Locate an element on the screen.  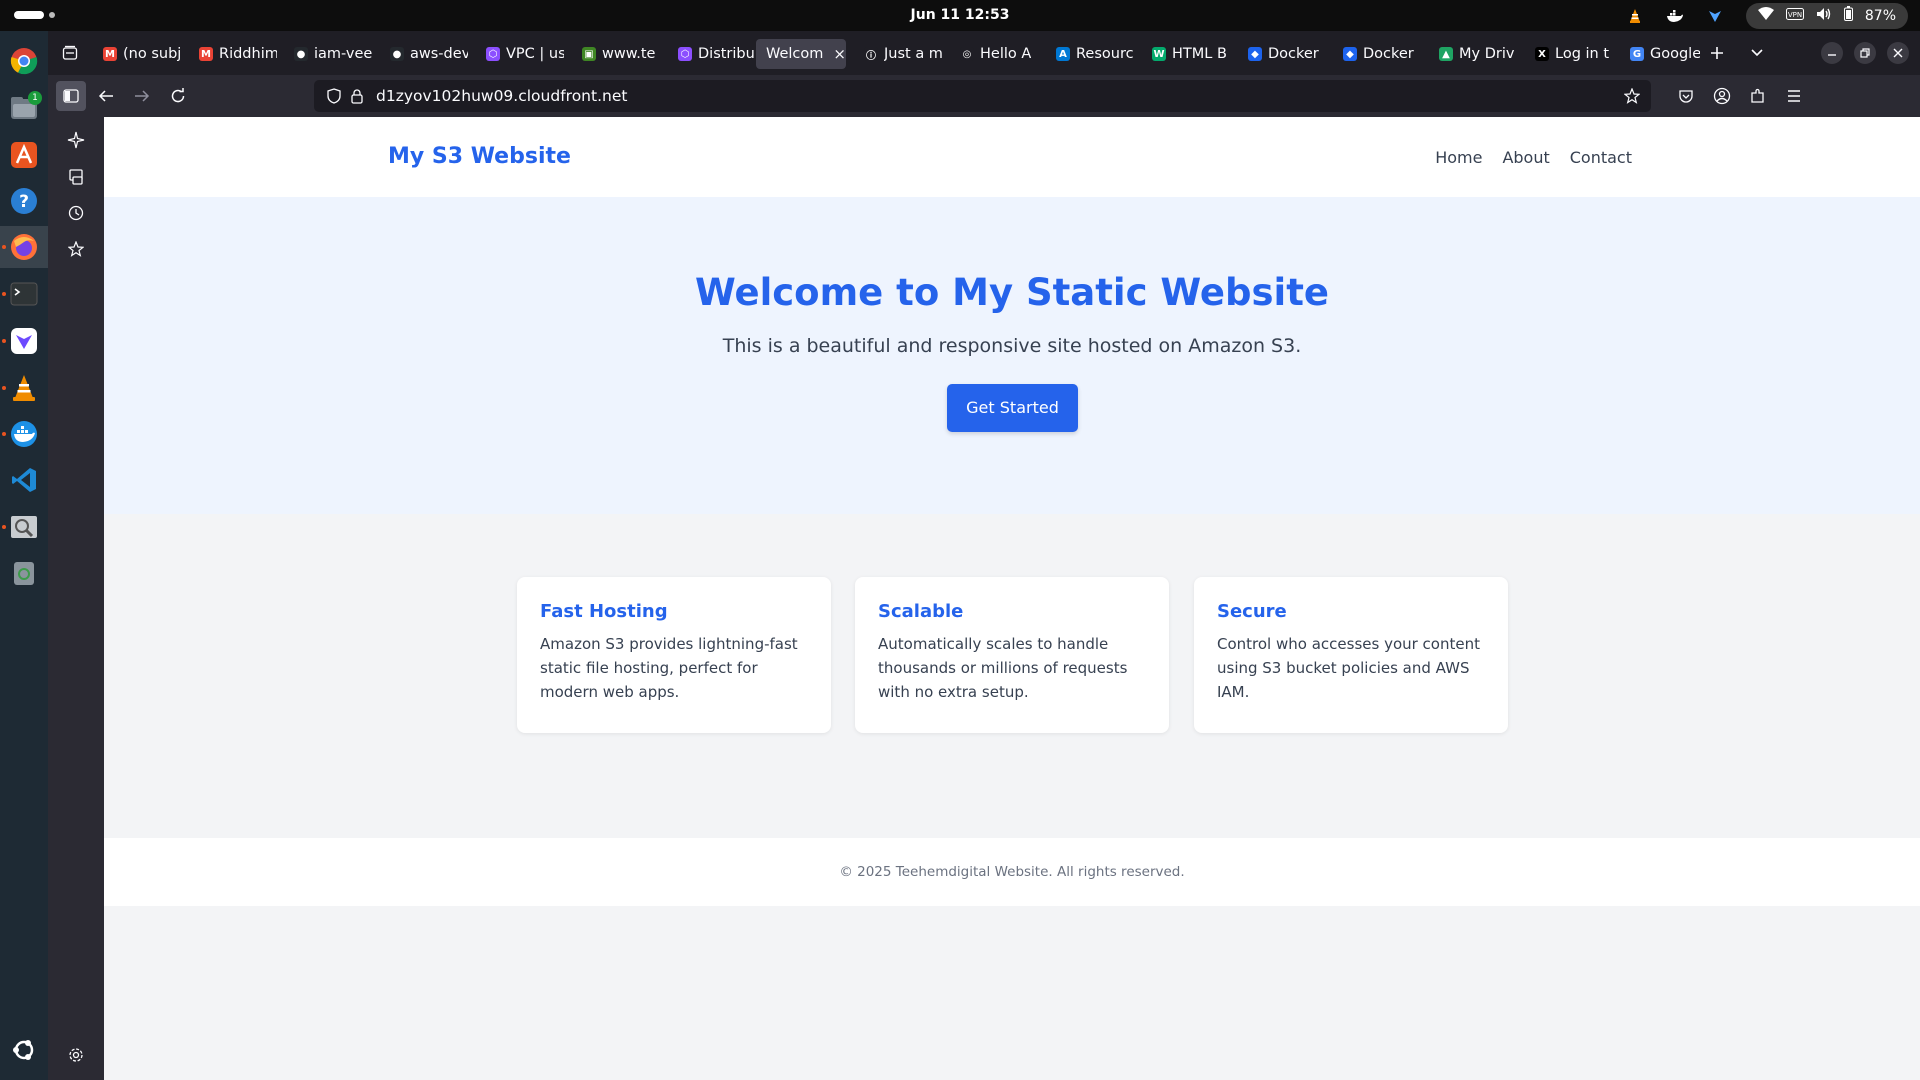
back-button is located at coordinates (106, 96).